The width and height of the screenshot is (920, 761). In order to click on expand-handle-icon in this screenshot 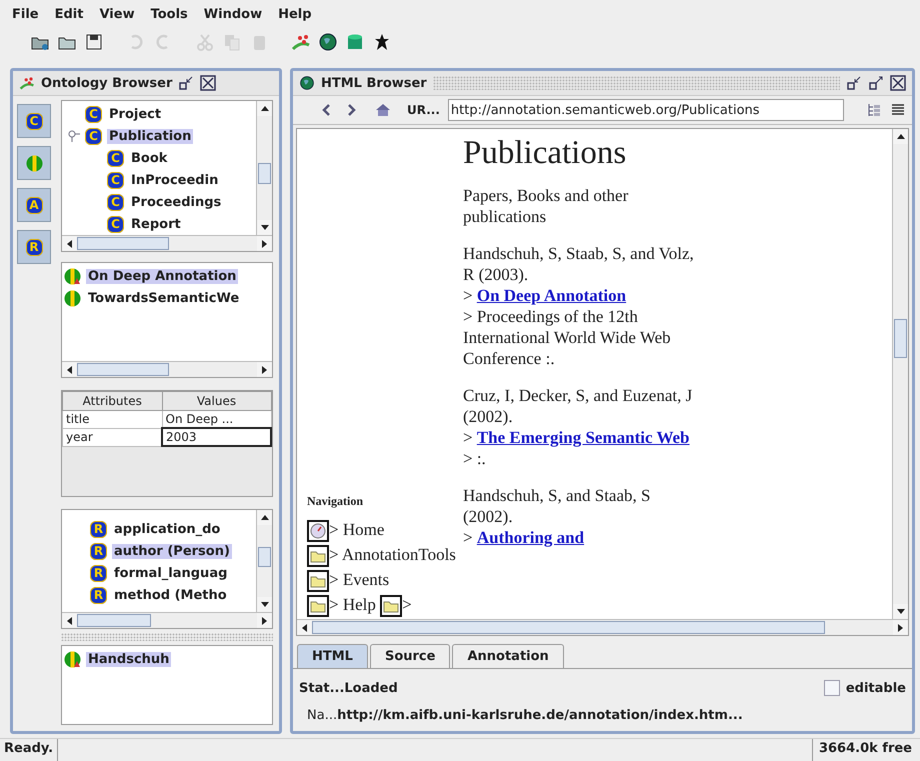, I will do `click(74, 136)`.